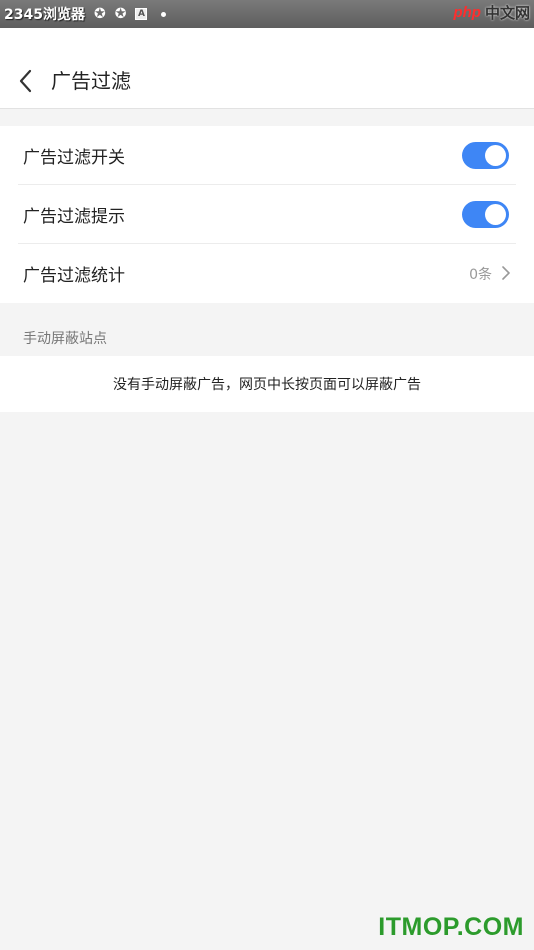 This screenshot has height=950, width=534. Describe the element at coordinates (74, 157) in the screenshot. I see `setting-label: 广告过滤开关` at that location.